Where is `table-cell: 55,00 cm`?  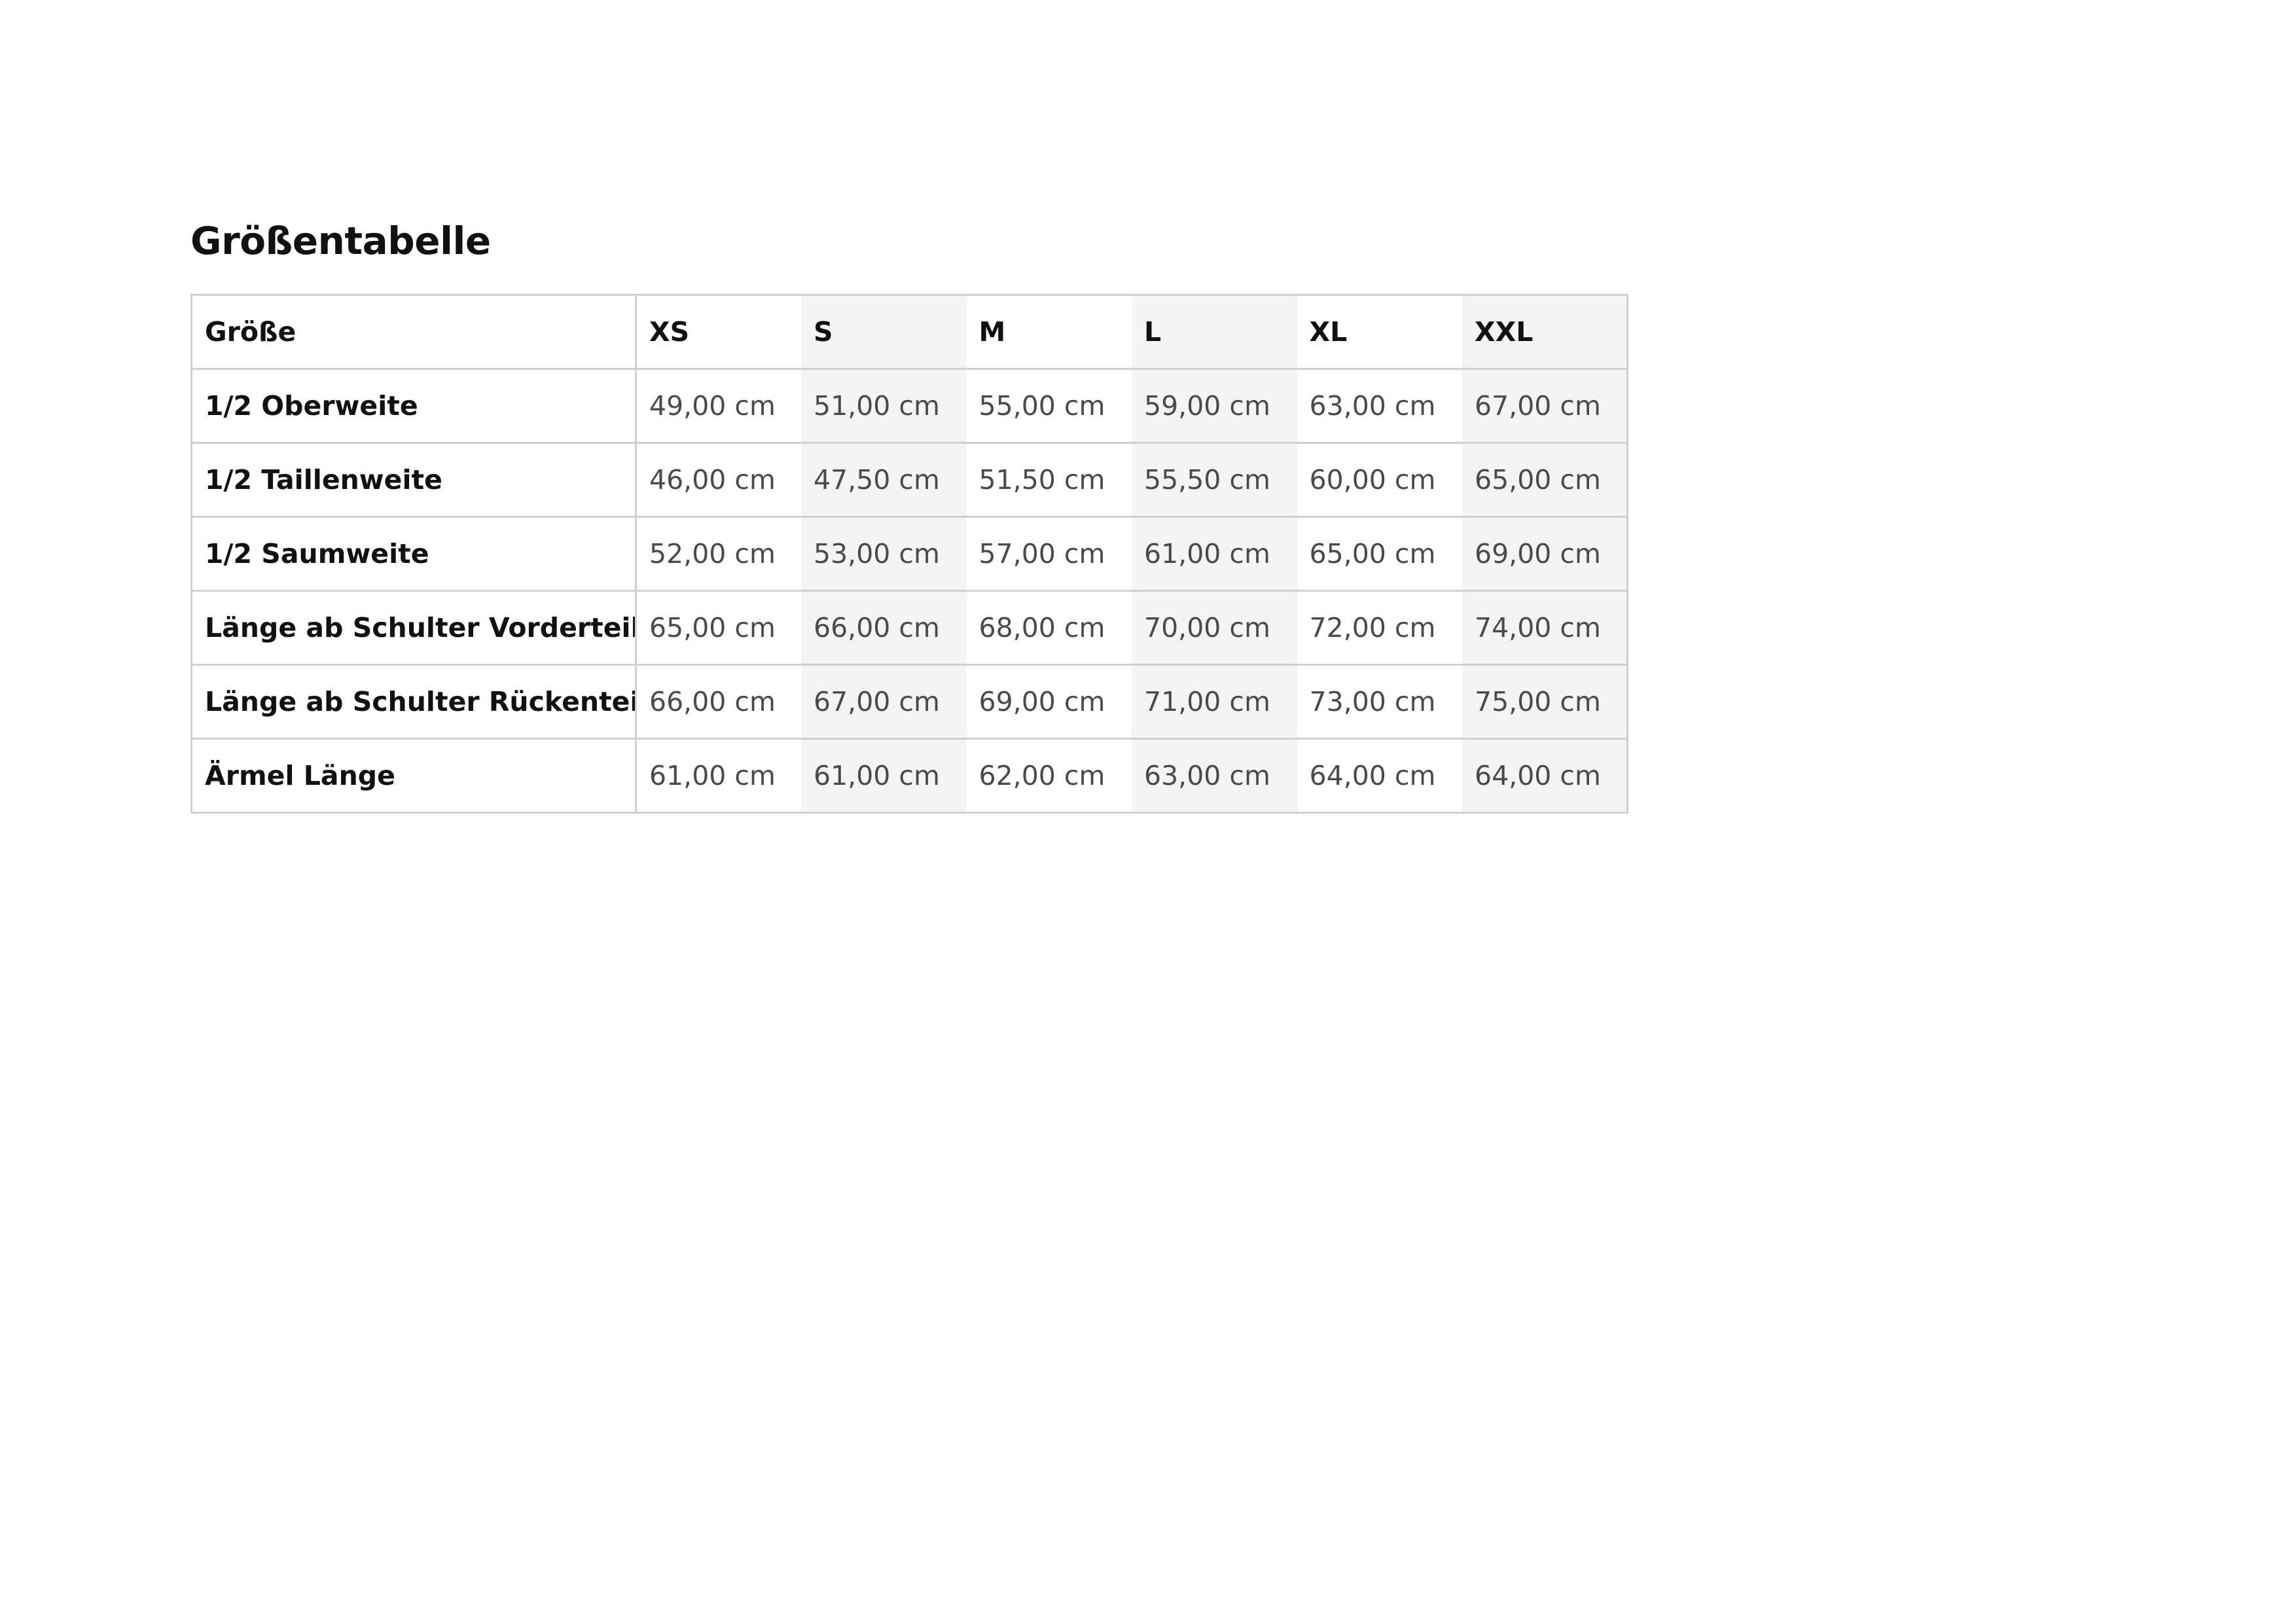 table-cell: 55,00 cm is located at coordinates (1049, 406).